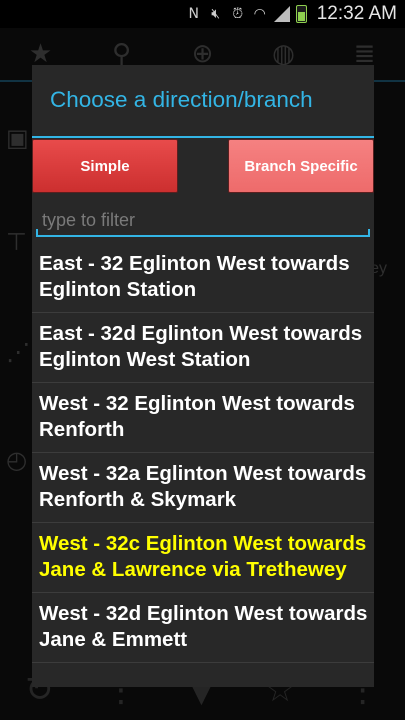 This screenshot has width=405, height=720. I want to click on alarm-icon: ⏰︎, so click(238, 14).